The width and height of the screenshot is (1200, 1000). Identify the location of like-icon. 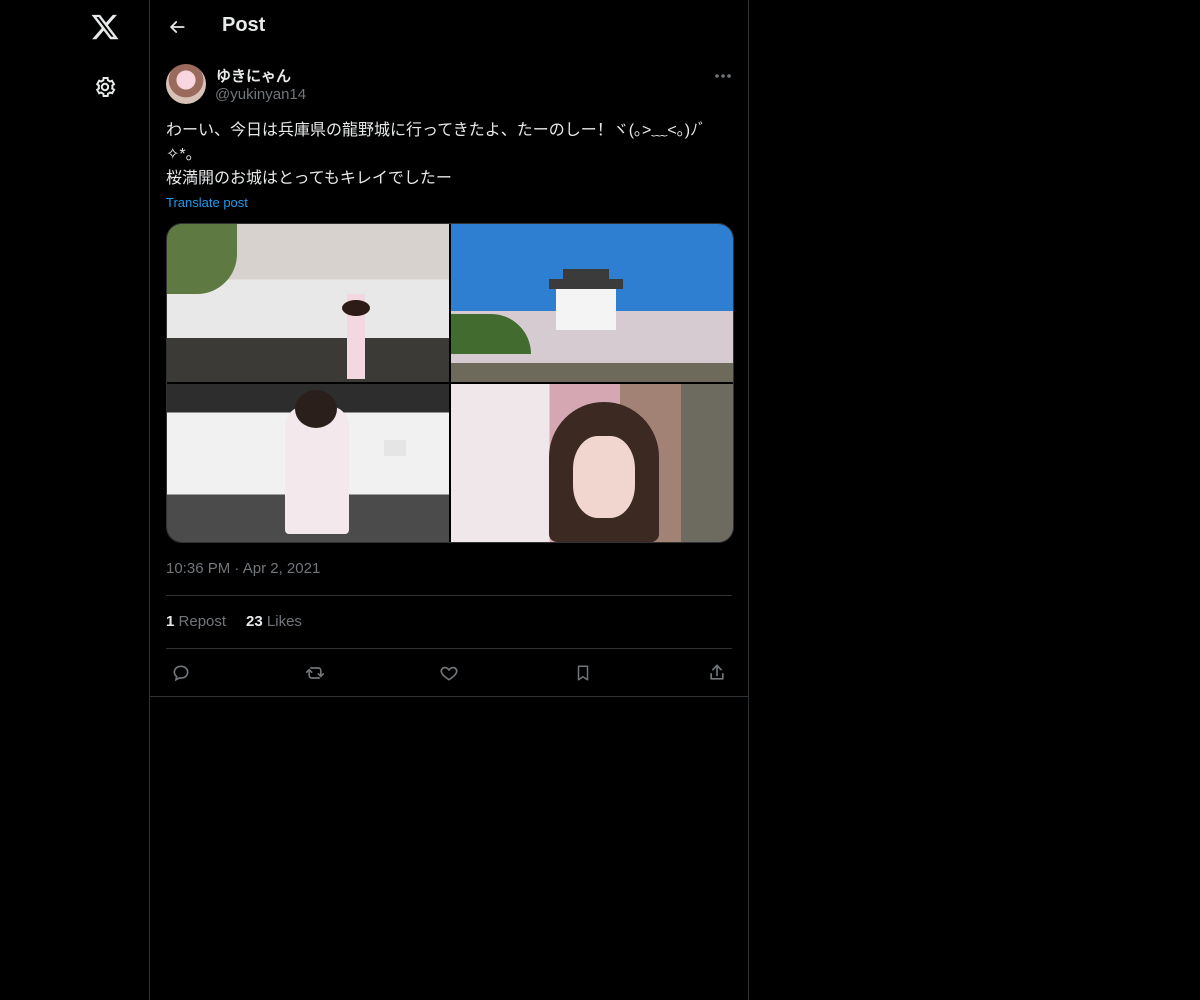
(449, 673).